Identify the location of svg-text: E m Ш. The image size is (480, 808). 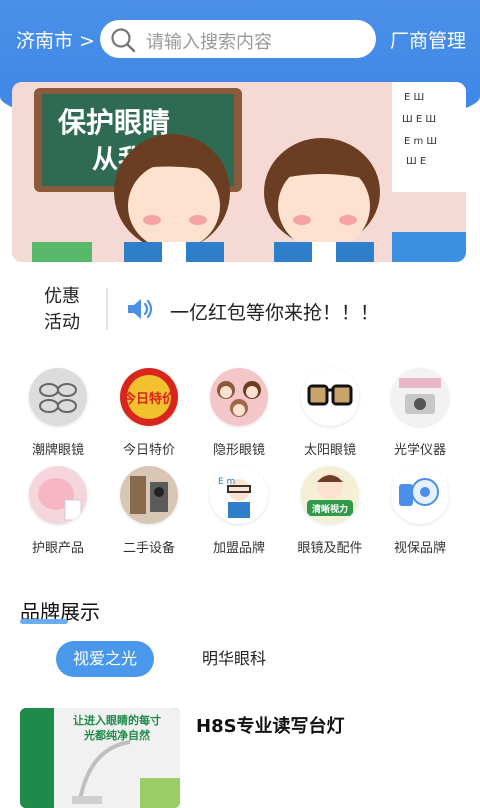
(420, 141).